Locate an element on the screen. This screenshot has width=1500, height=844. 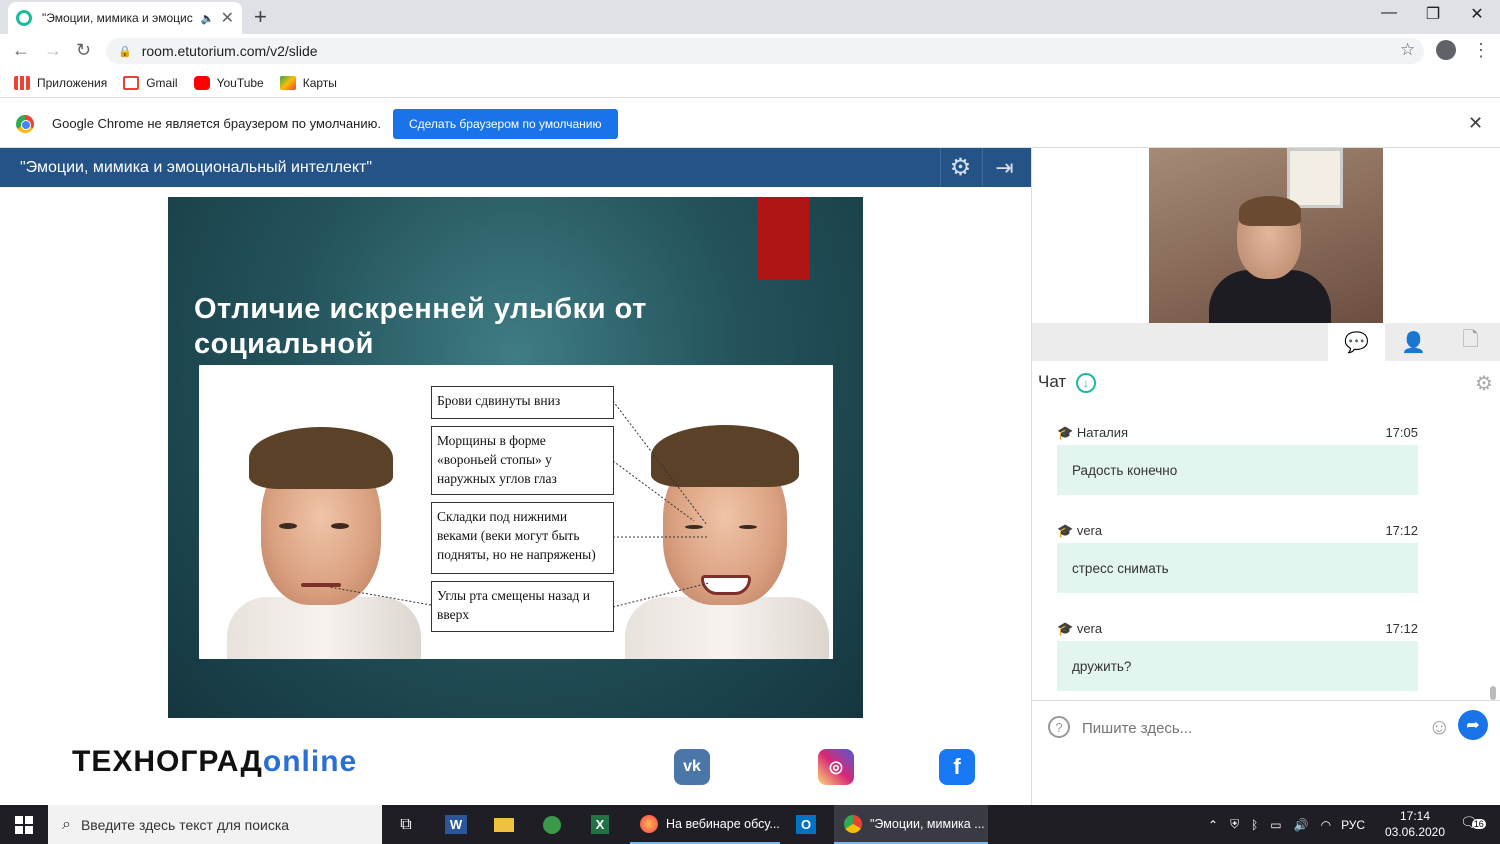
chrome-logo-icon is located at coordinates (25, 123).